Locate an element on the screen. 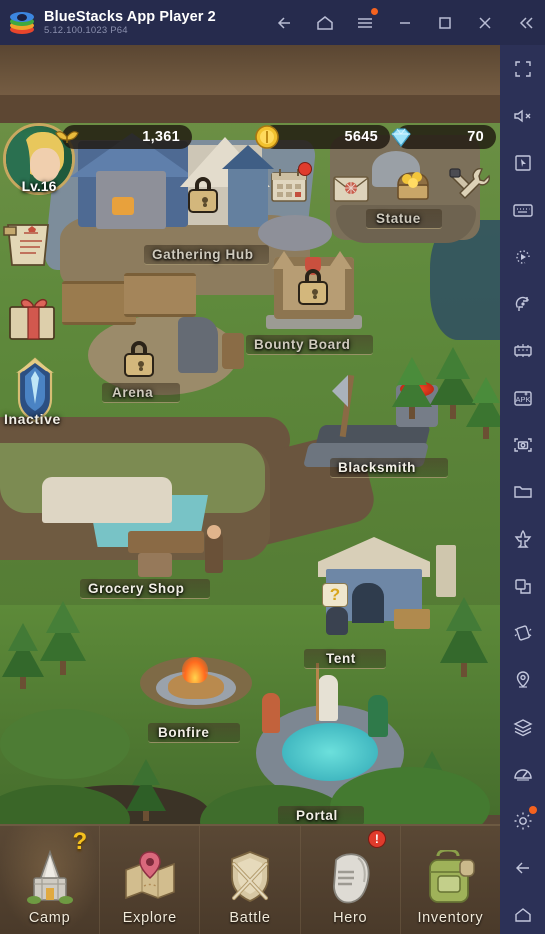 The image size is (545, 934). location-statue: Statue is located at coordinates (398, 218).